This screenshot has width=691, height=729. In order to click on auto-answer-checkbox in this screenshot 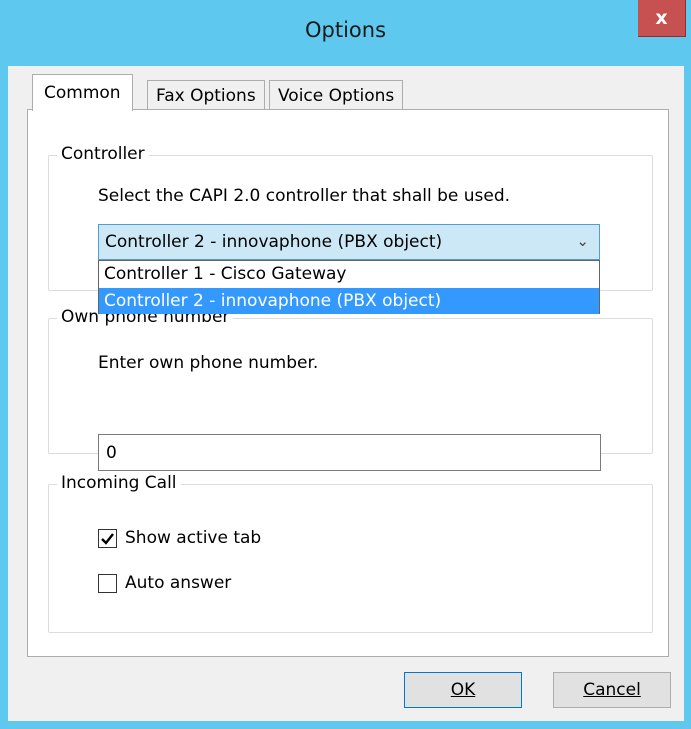, I will do `click(107, 583)`.